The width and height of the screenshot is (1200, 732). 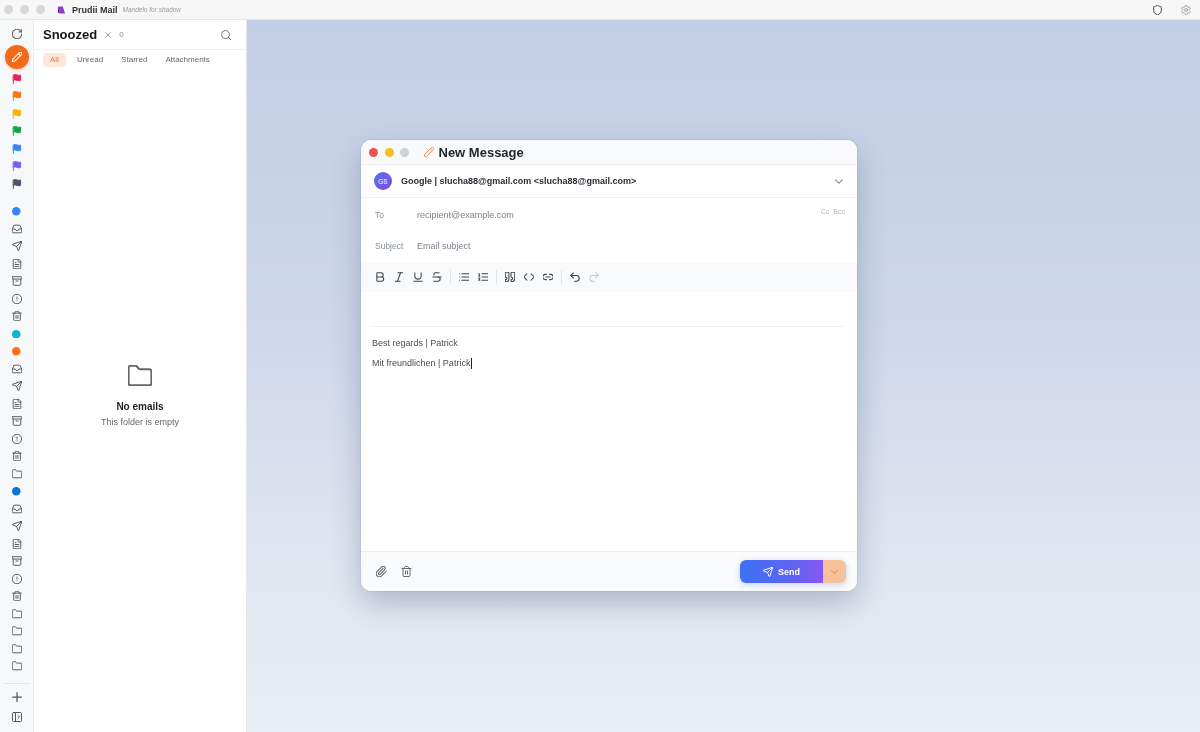 I want to click on filter-tab: Attachments, so click(x=187, y=60).